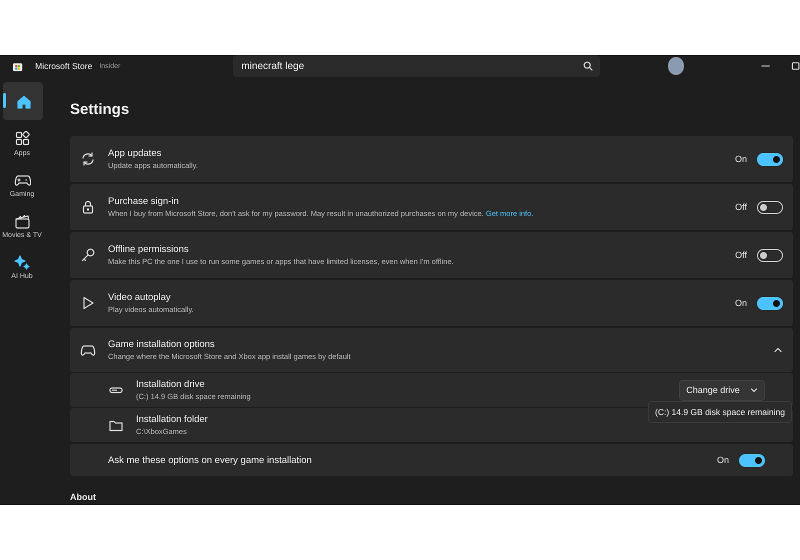  What do you see at coordinates (754, 390) in the screenshot?
I see `chevron-down-icon` at bounding box center [754, 390].